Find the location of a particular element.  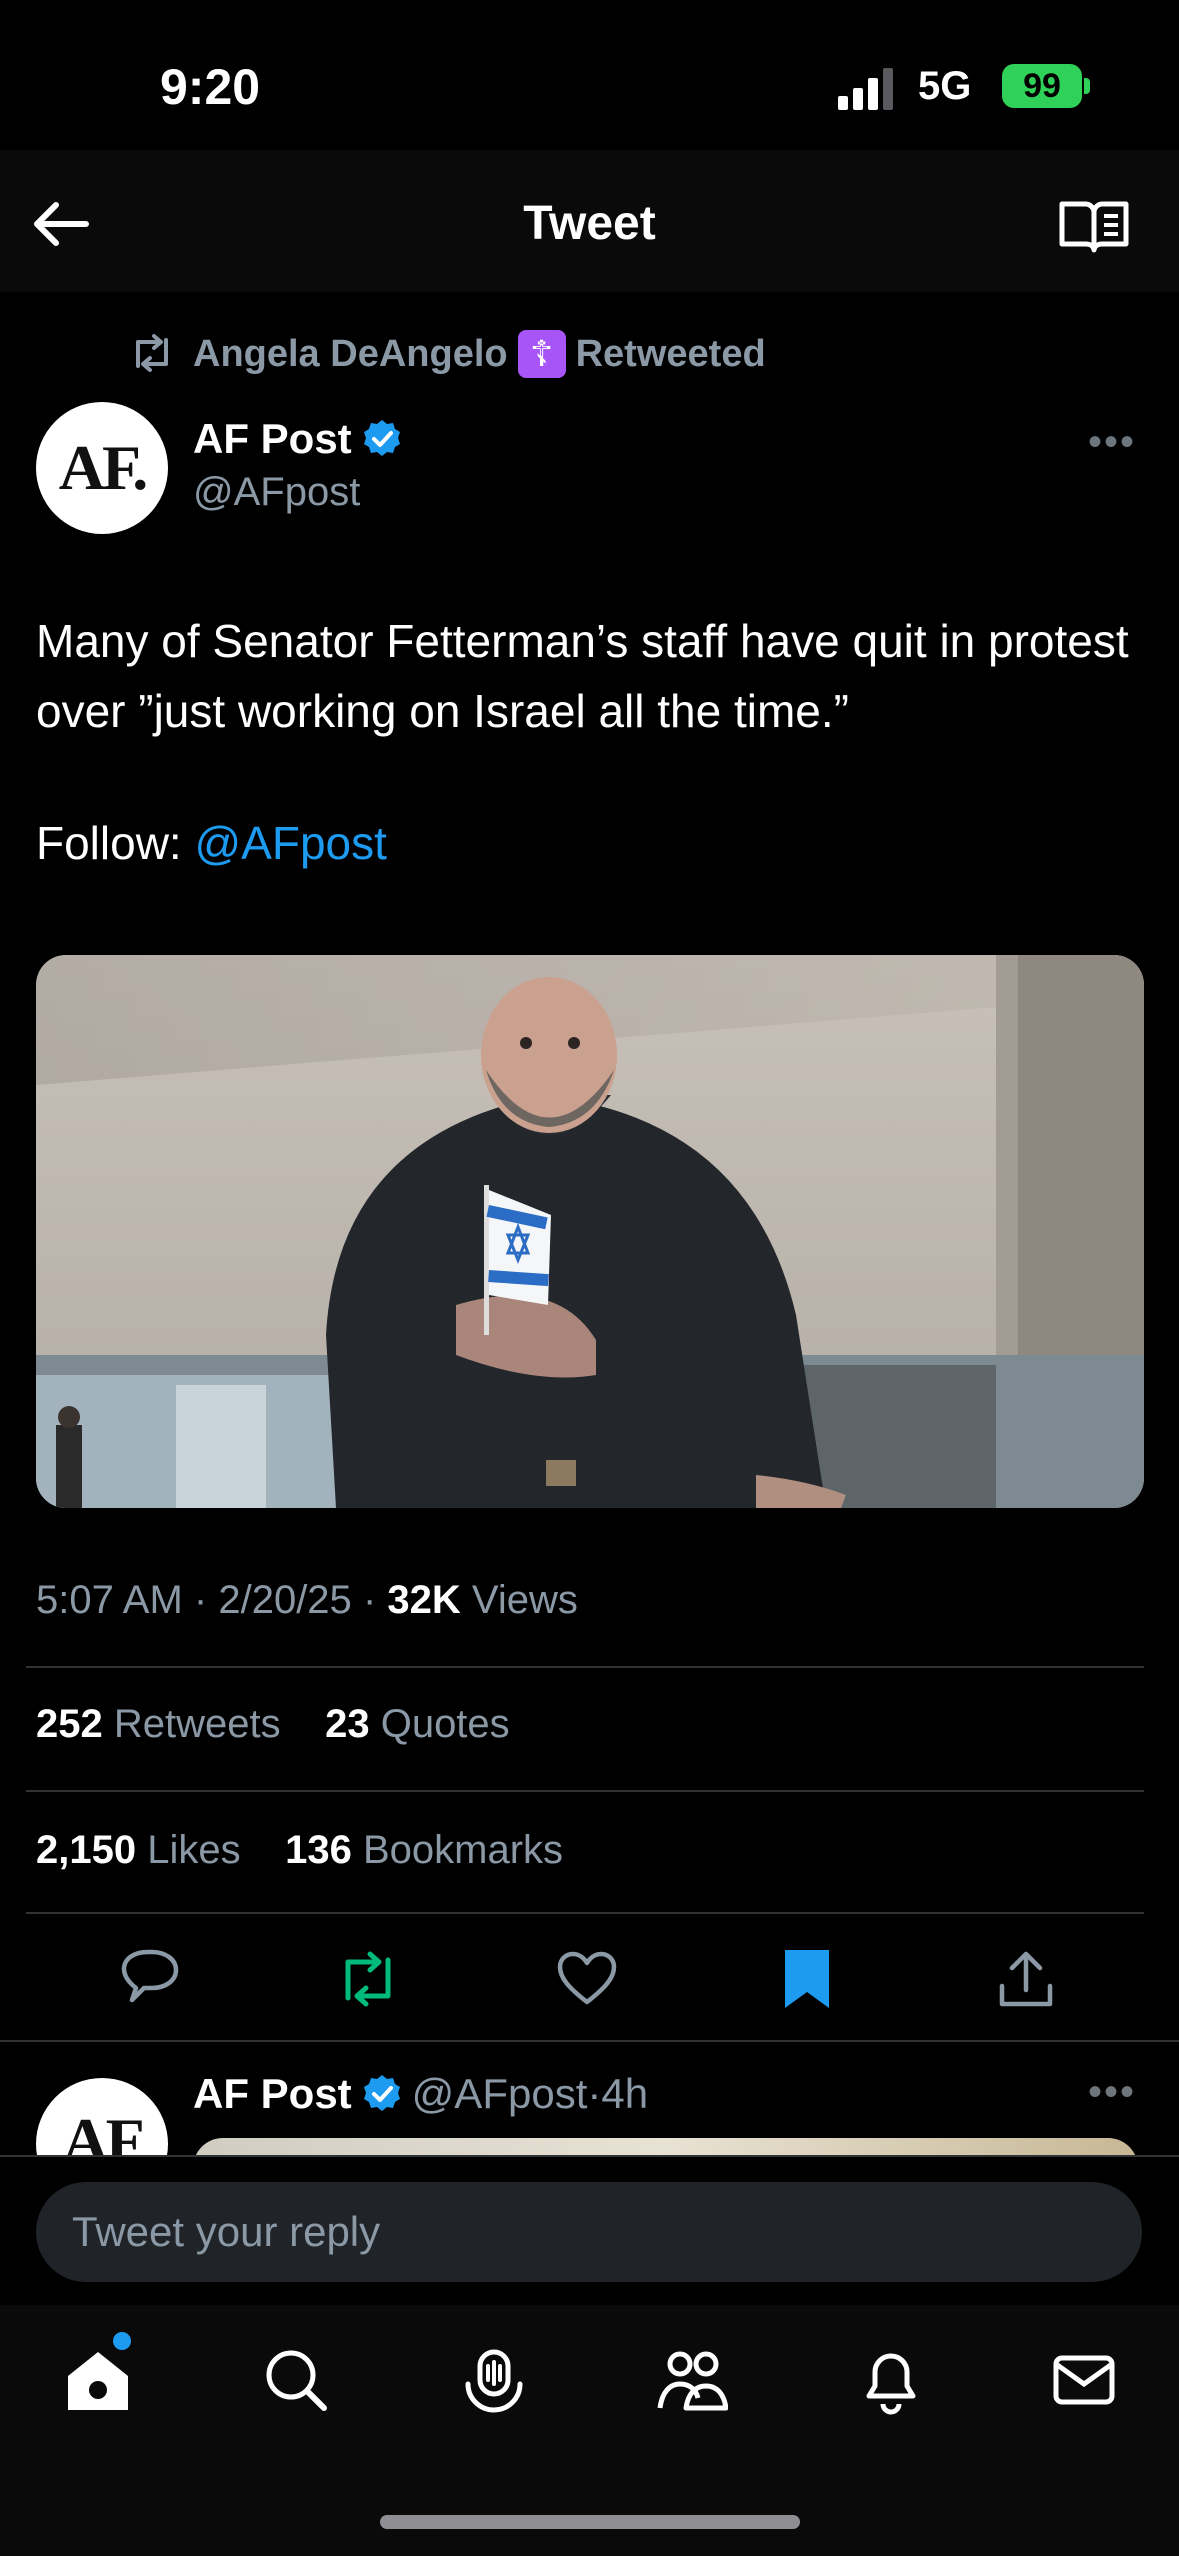

reply-icon is located at coordinates (150, 1979).